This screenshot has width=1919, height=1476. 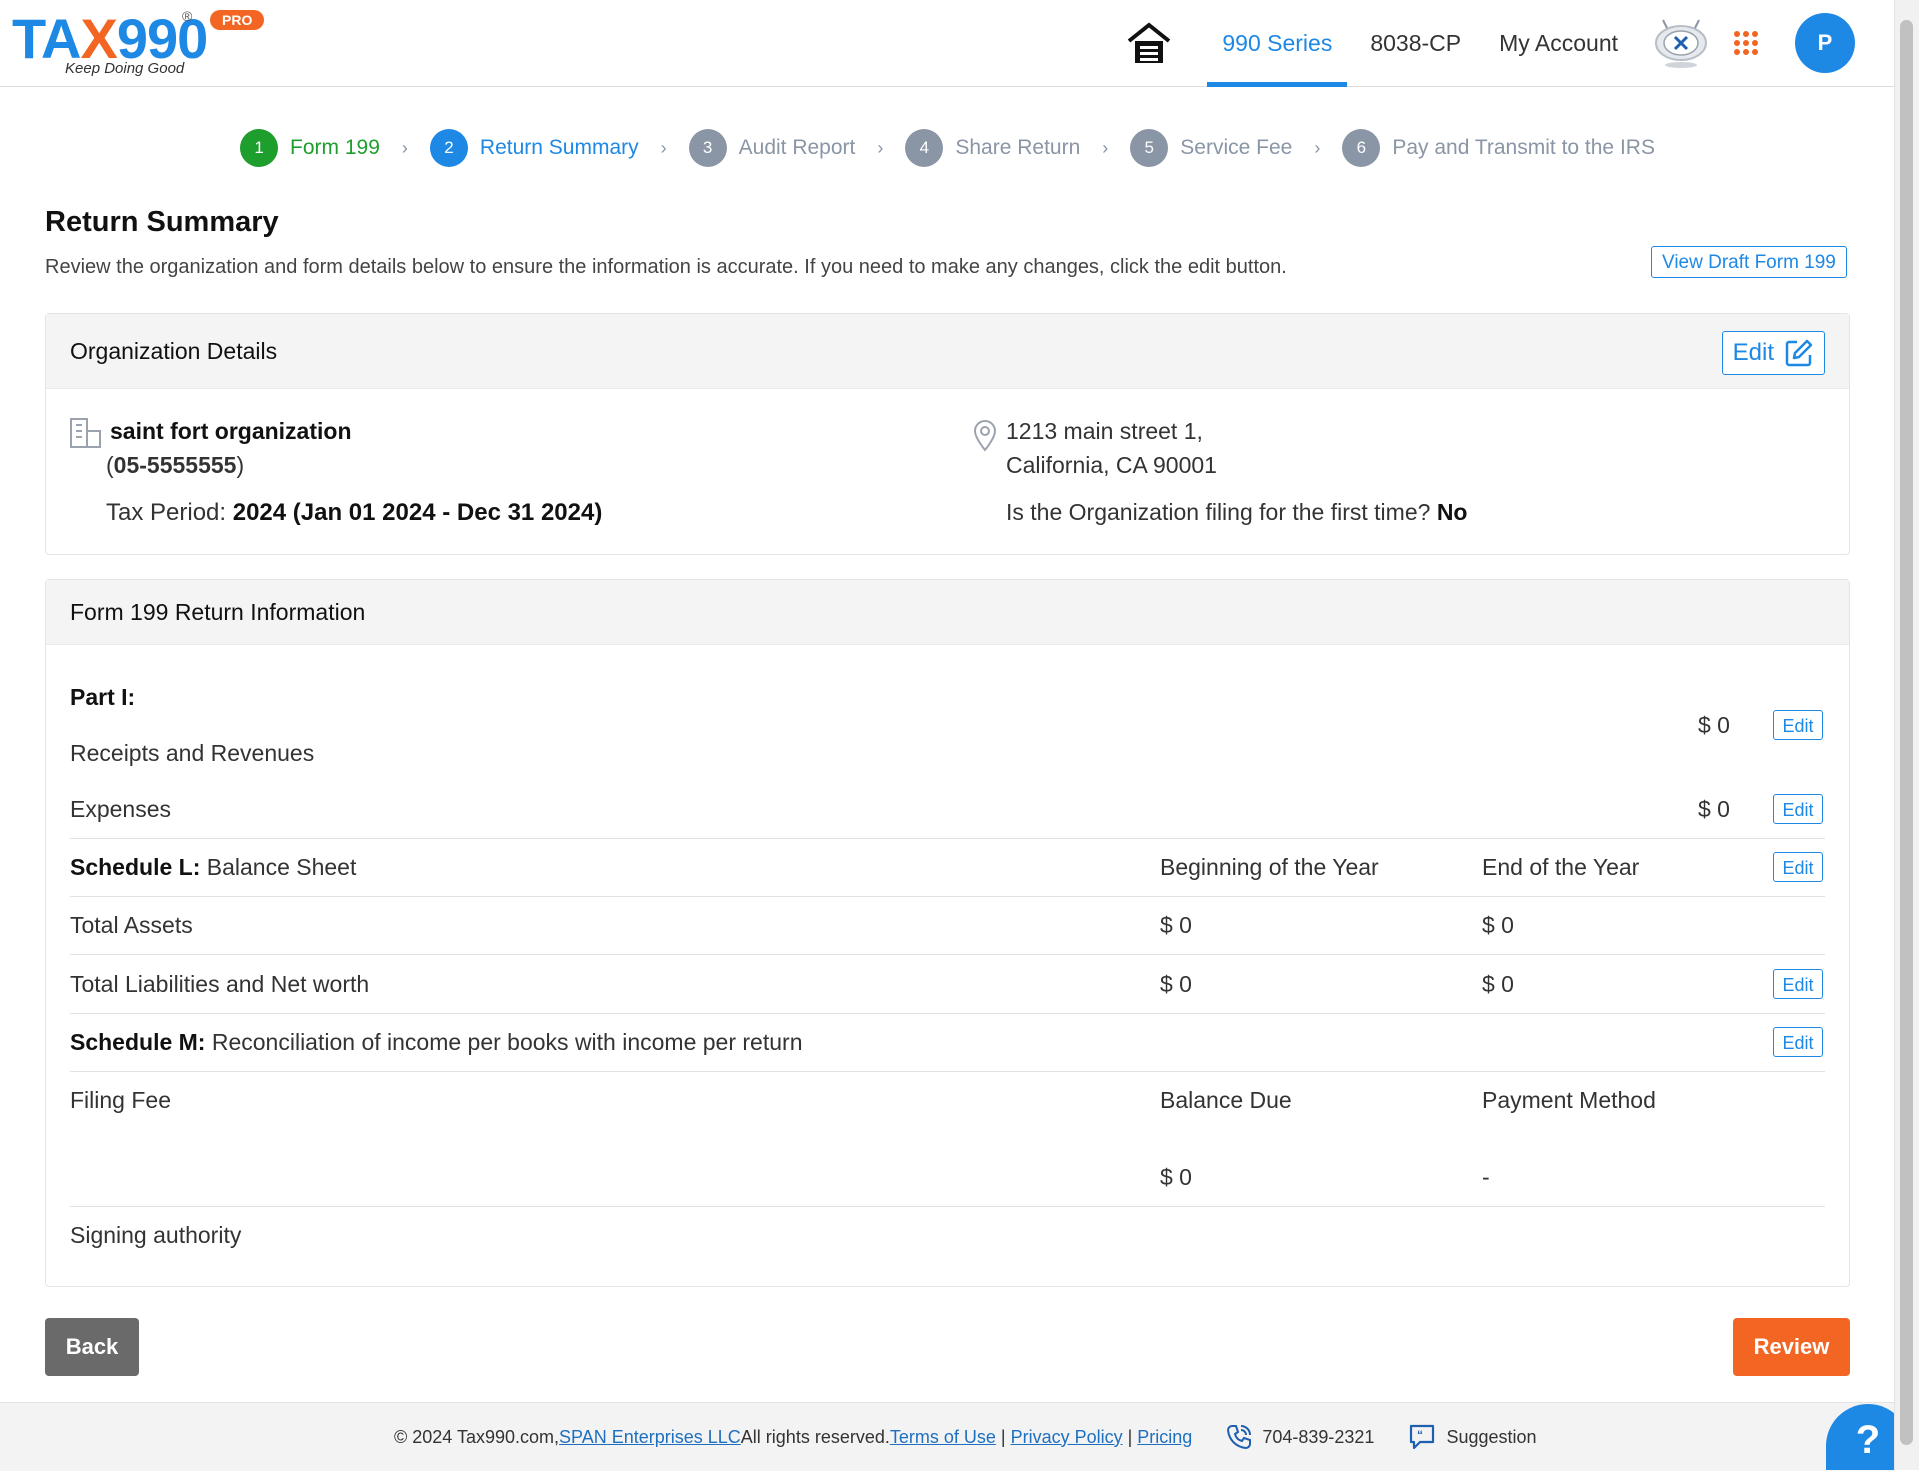 I want to click on main-nav: 990 Series 8038-CP My Account P, so click(x=1490, y=43).